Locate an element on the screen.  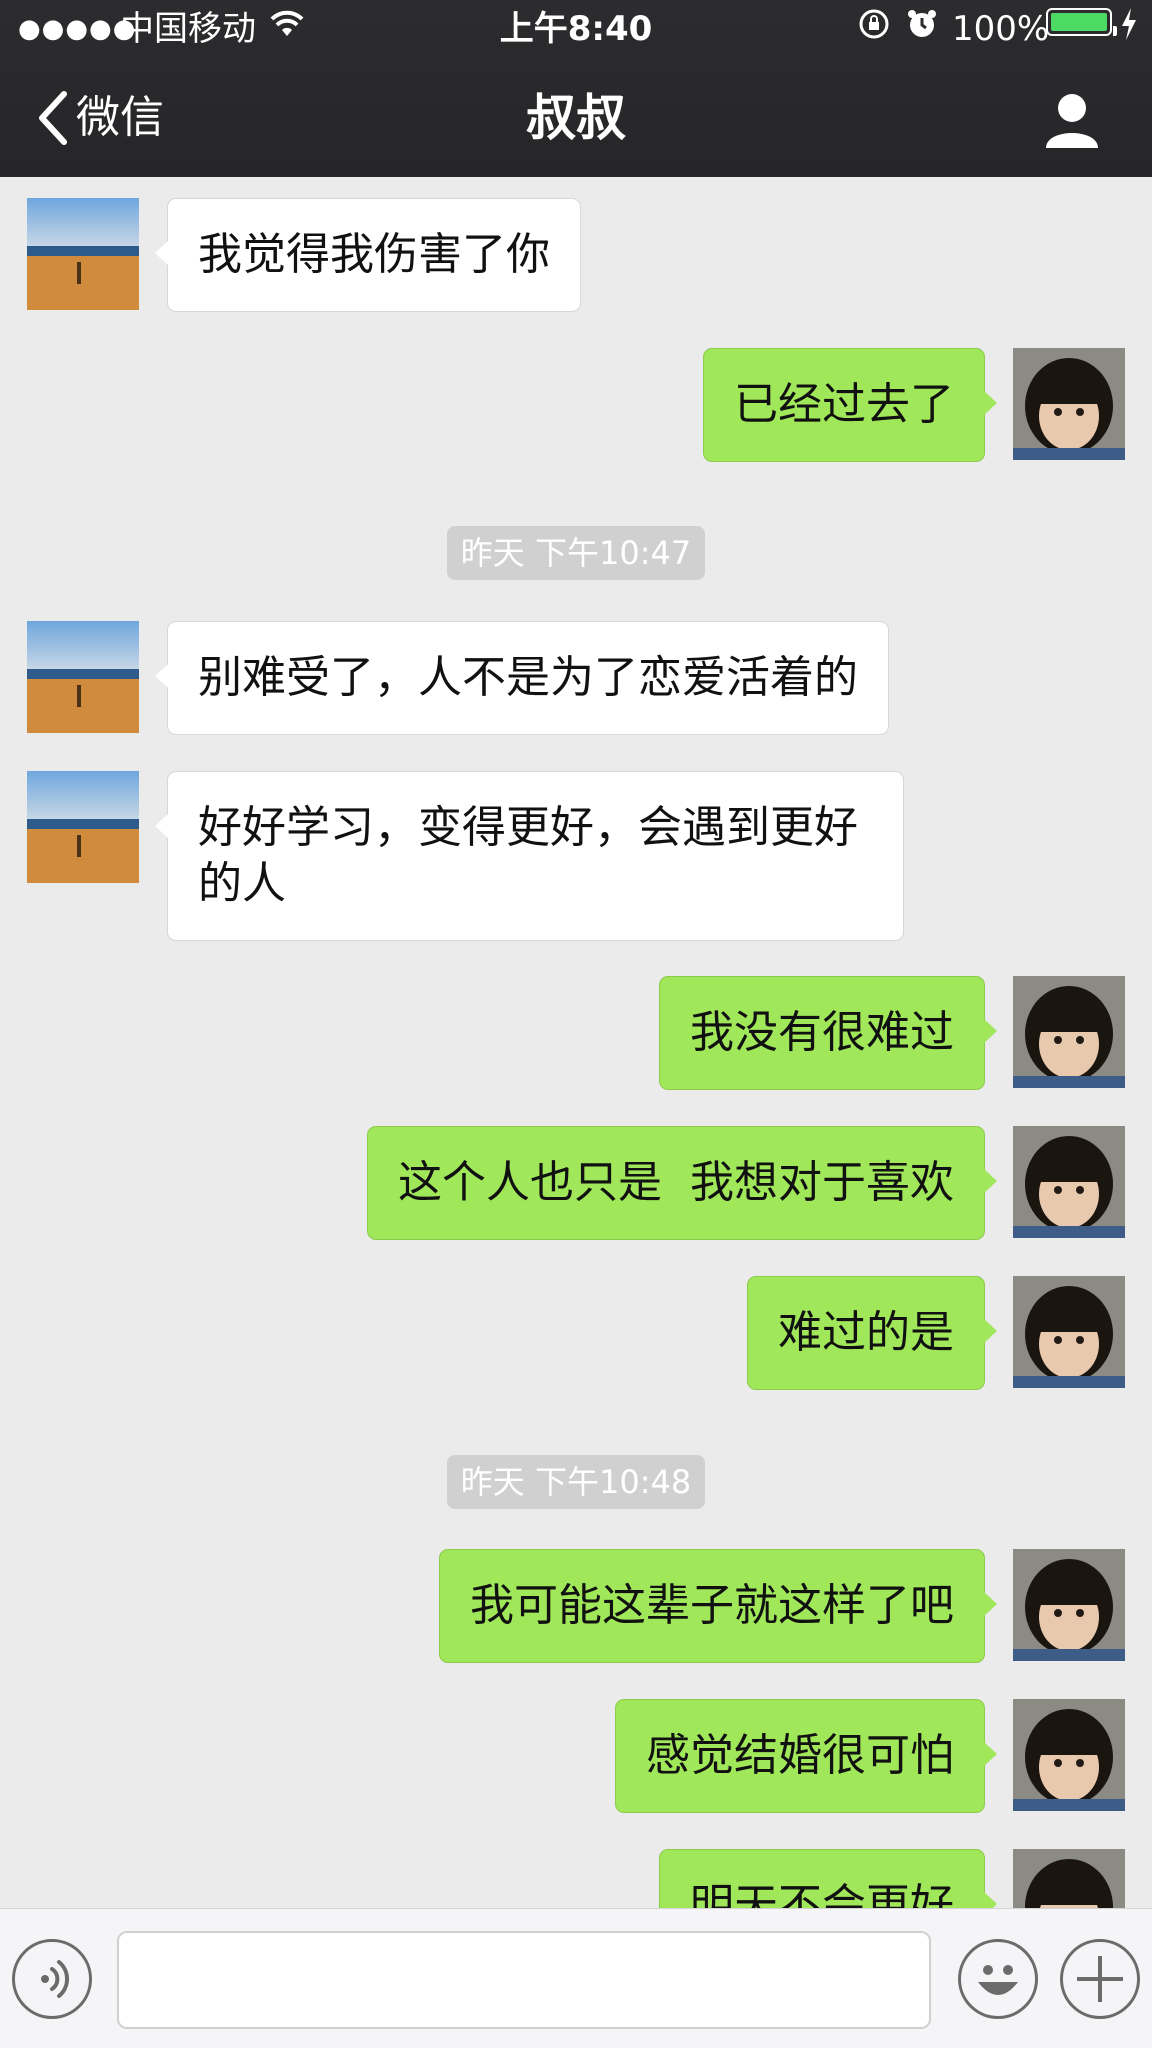
timestamp: 昨天 下午10:48 is located at coordinates (576, 1482).